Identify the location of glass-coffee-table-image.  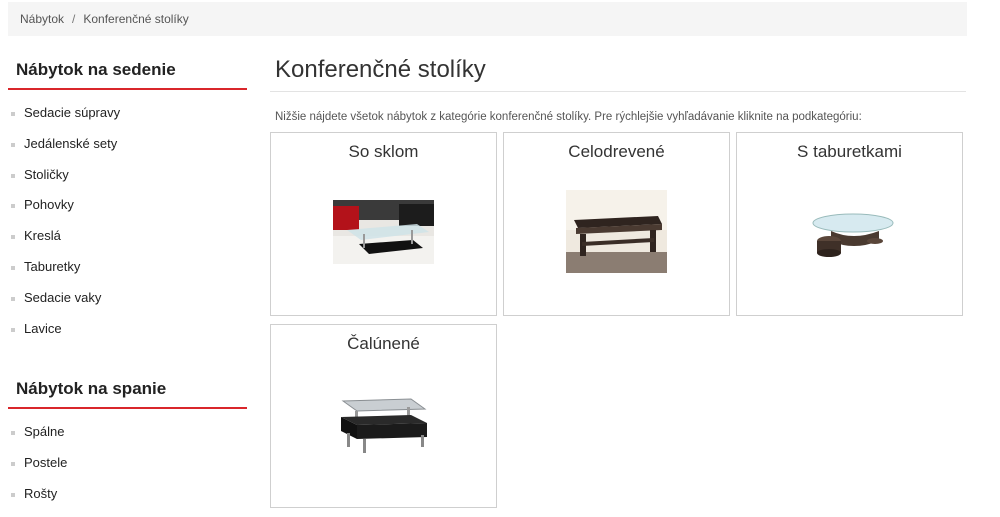
(383, 232).